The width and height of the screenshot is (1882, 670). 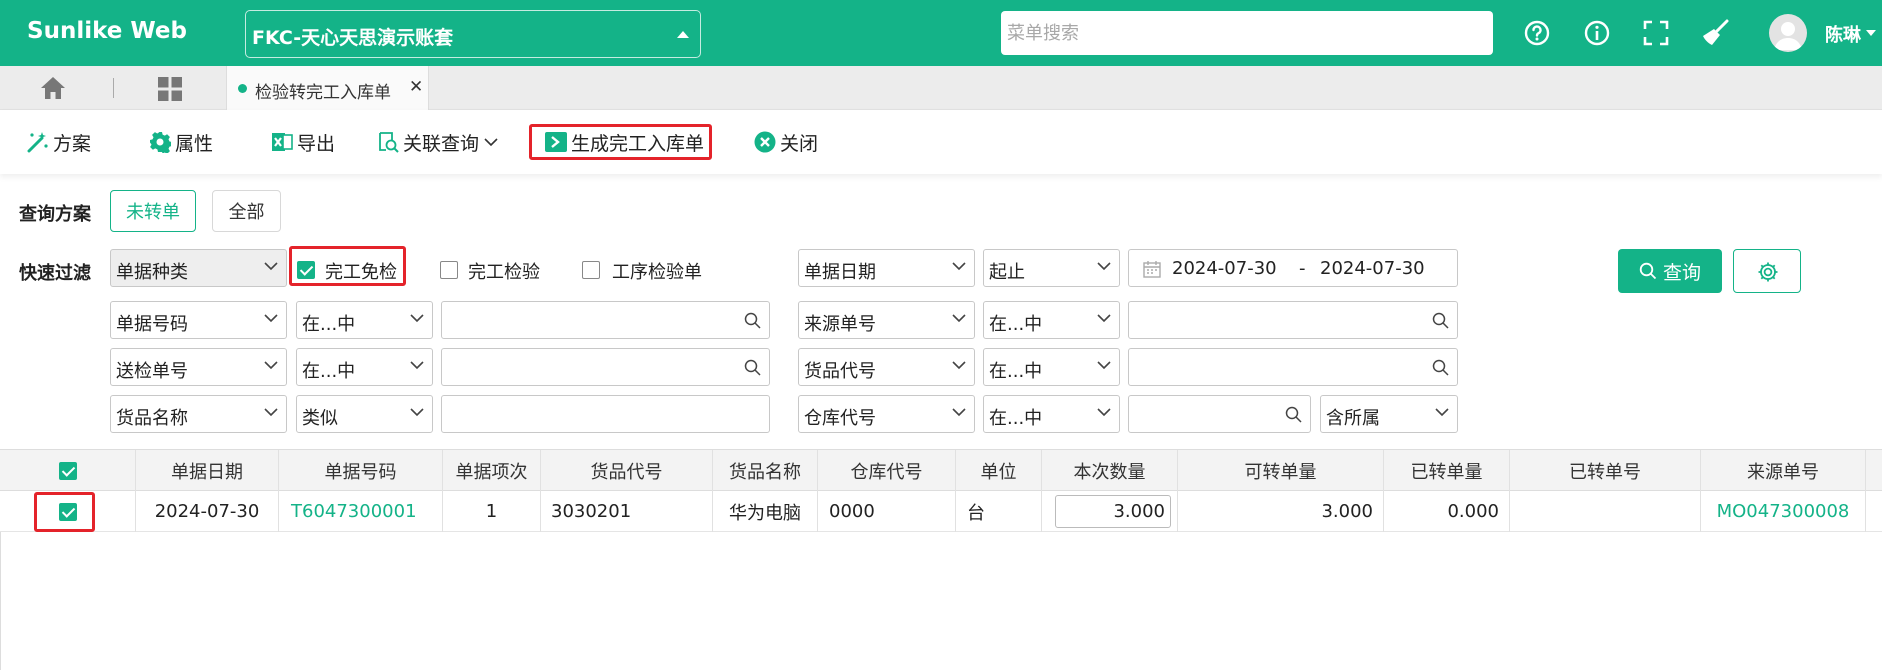 I want to click on col-header: 仓库代号, so click(x=887, y=470).